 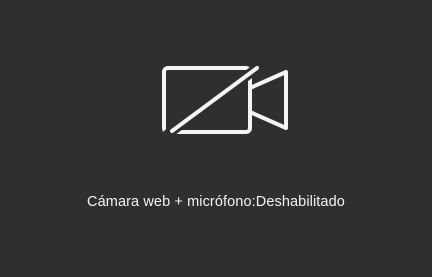 I want to click on video-camera-off-svg, so click(x=225, y=100).